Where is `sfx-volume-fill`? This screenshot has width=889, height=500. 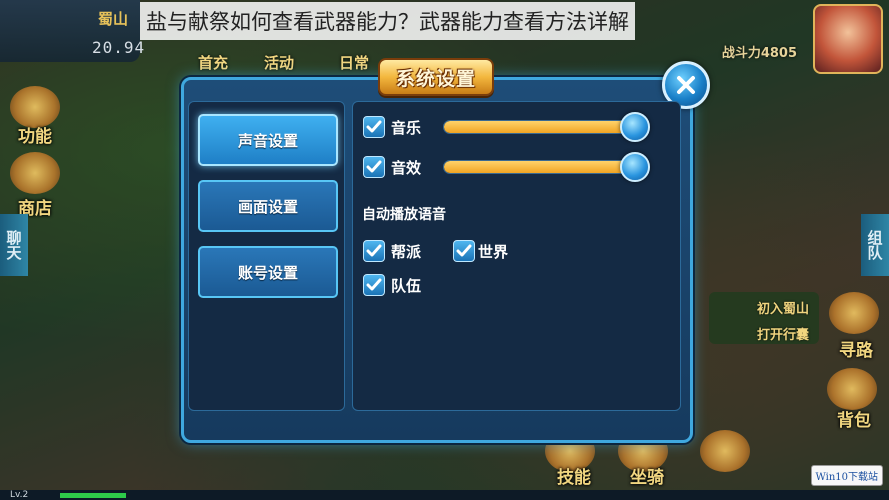
sfx-volume-fill is located at coordinates (539, 167).